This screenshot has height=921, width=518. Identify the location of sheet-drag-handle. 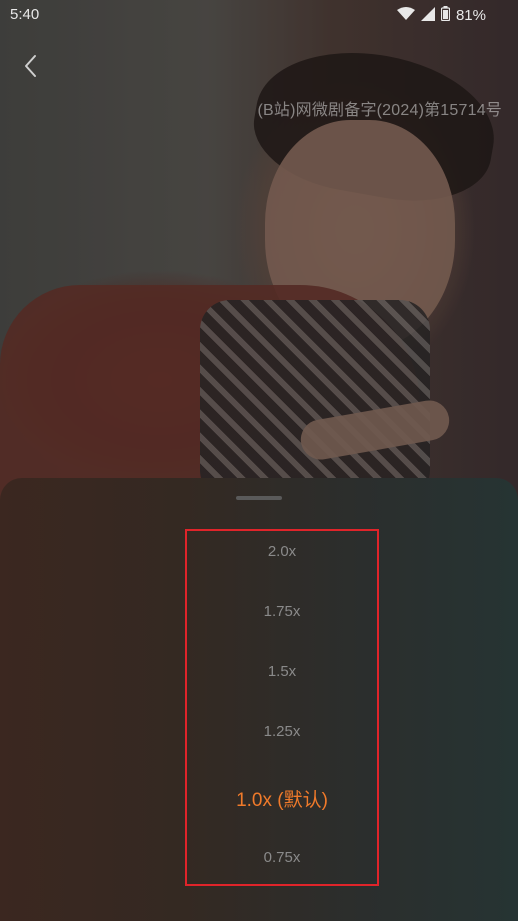
(259, 498).